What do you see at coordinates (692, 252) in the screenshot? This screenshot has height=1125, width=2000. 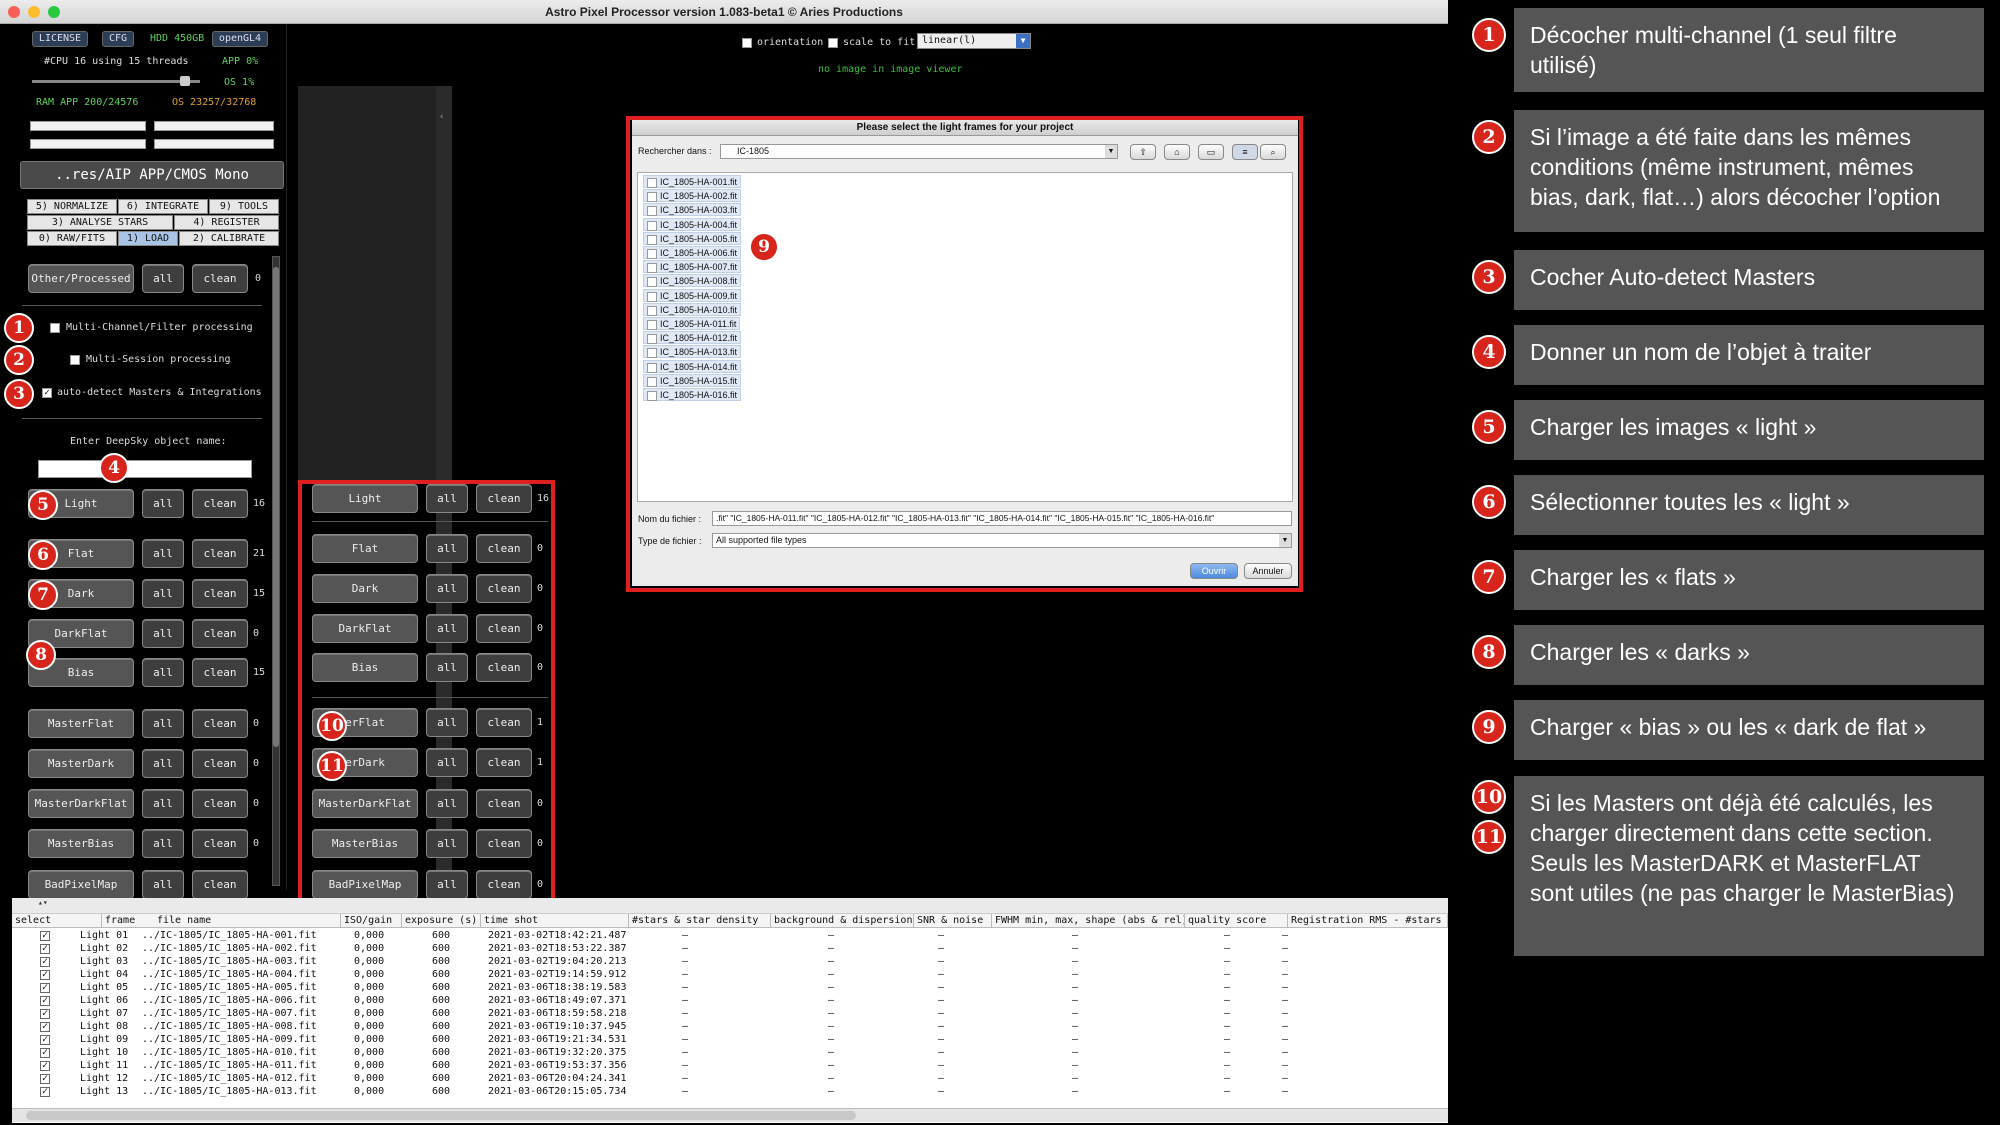 I see `file-list-item: IC_1805-HA-006.fit` at bounding box center [692, 252].